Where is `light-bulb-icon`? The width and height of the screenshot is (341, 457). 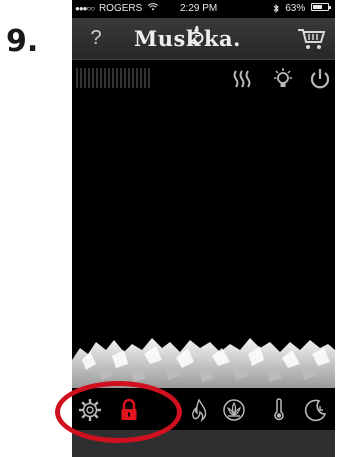 light-bulb-icon is located at coordinates (283, 77).